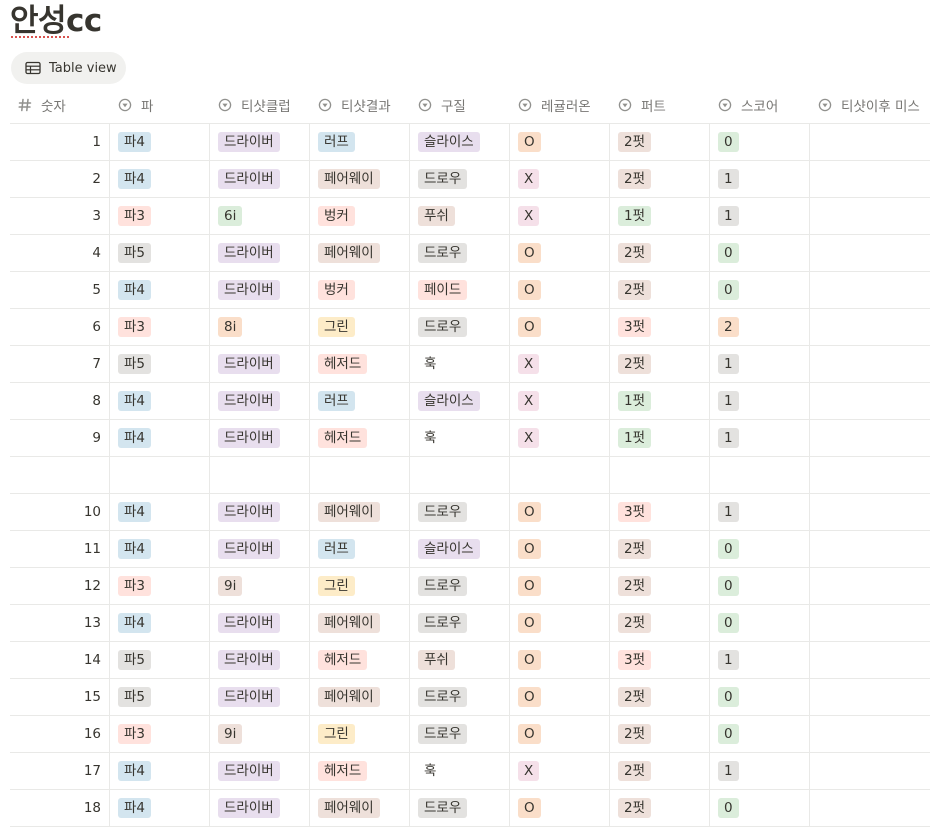 The image size is (930, 830). What do you see at coordinates (60, 401) in the screenshot?
I see `number-cell: 8` at bounding box center [60, 401].